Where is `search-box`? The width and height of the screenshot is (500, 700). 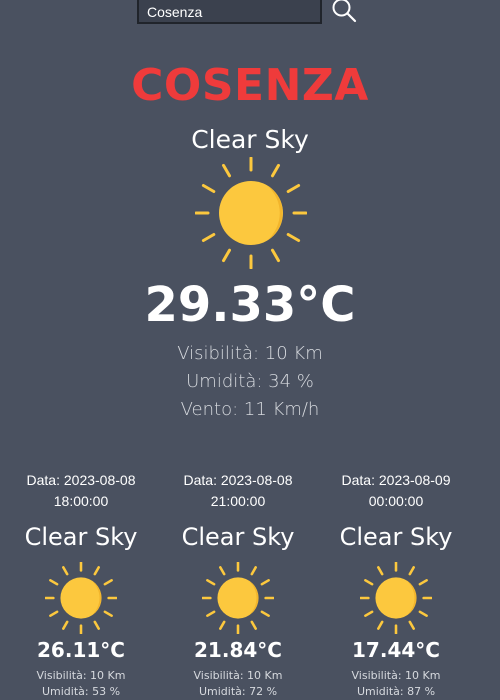
search-box is located at coordinates (229, 12).